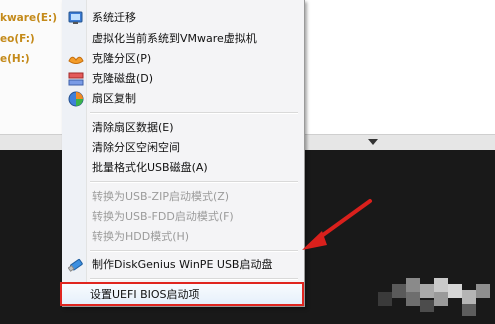 Image resolution: width=495 pixels, height=324 pixels. I want to click on annotation-arrow-icon, so click(337, 224).